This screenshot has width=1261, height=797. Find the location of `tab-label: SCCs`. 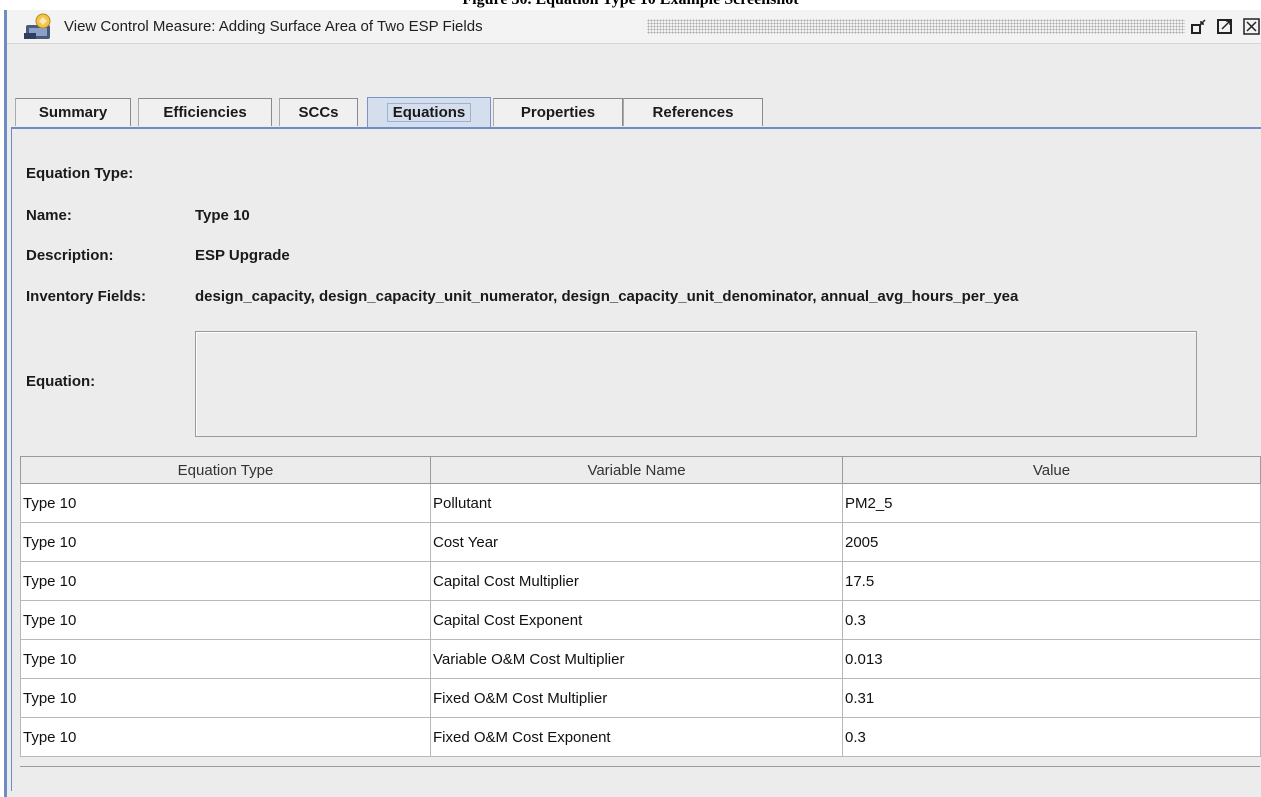

tab-label: SCCs is located at coordinates (318, 112).